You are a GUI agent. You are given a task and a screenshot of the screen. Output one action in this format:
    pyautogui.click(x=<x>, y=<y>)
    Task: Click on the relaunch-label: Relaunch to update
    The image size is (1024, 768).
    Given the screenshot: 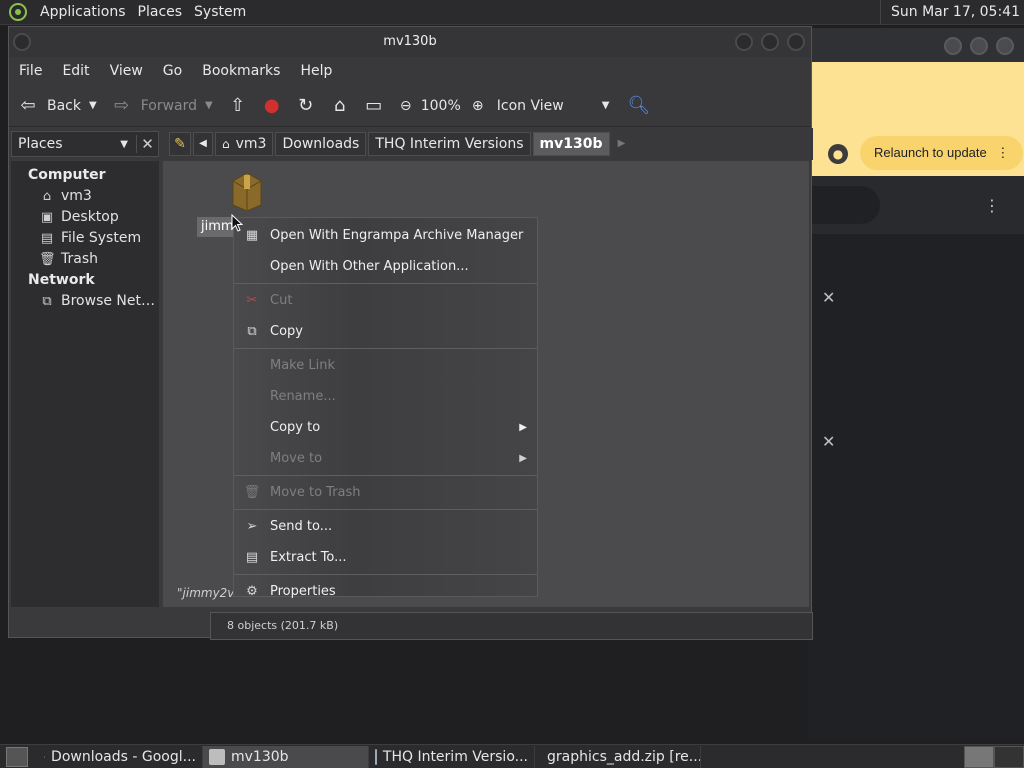 What is the action you would take?
    pyautogui.click(x=930, y=152)
    